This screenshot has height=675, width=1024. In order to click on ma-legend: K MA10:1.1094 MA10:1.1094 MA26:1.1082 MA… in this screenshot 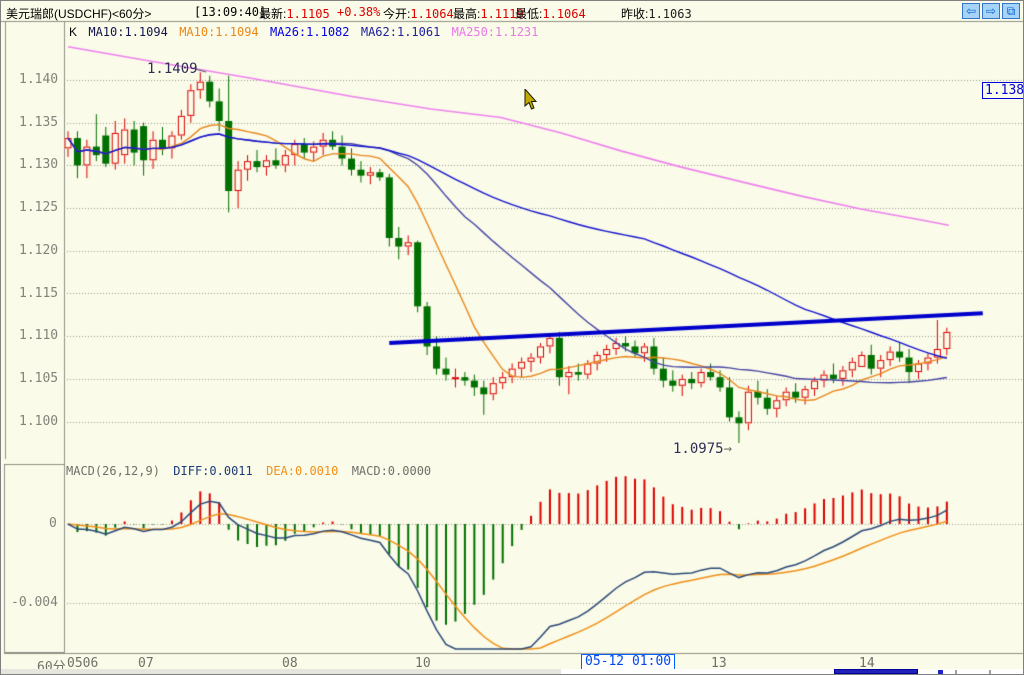, I will do `click(303, 32)`.